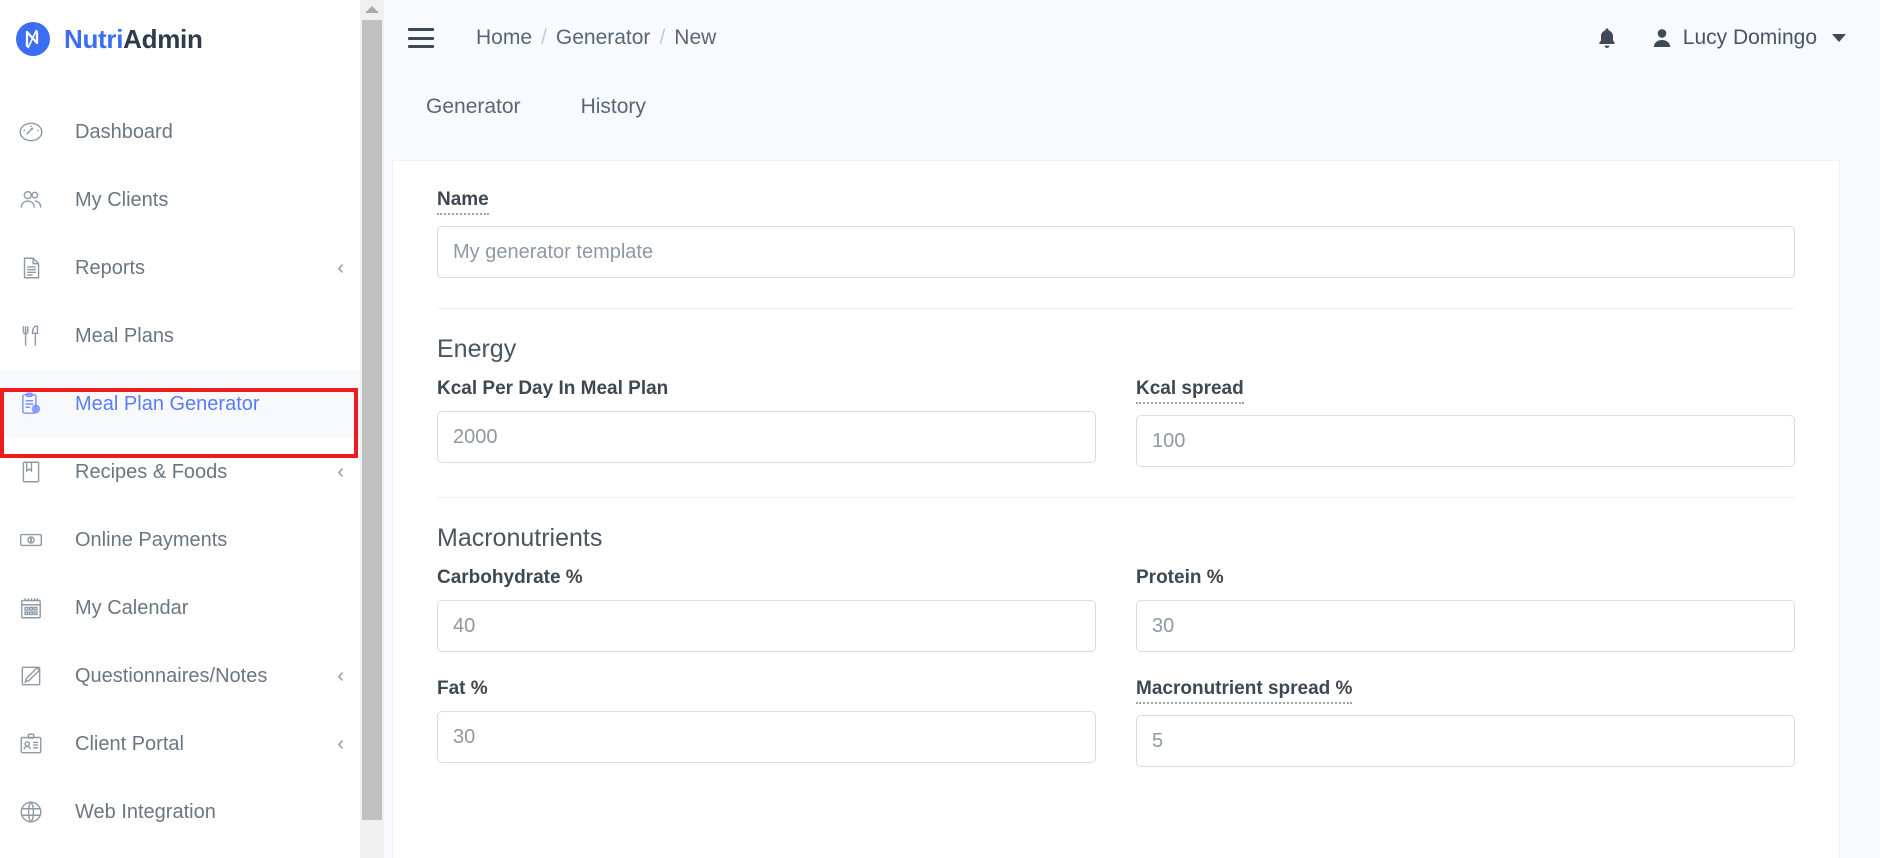 Image resolution: width=1880 pixels, height=858 pixels. Describe the element at coordinates (180, 268) in the screenshot. I see `sidebar-item-reports: Reports ‹` at that location.